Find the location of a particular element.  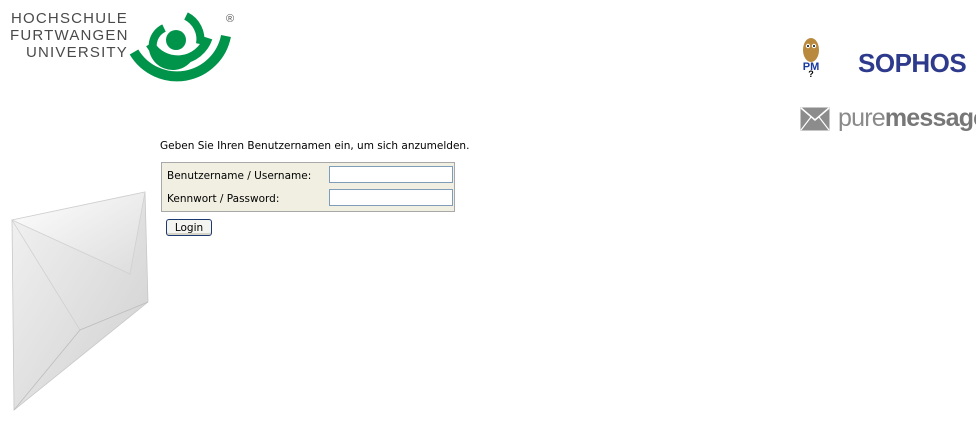

envelope-illustration is located at coordinates (79, 301).